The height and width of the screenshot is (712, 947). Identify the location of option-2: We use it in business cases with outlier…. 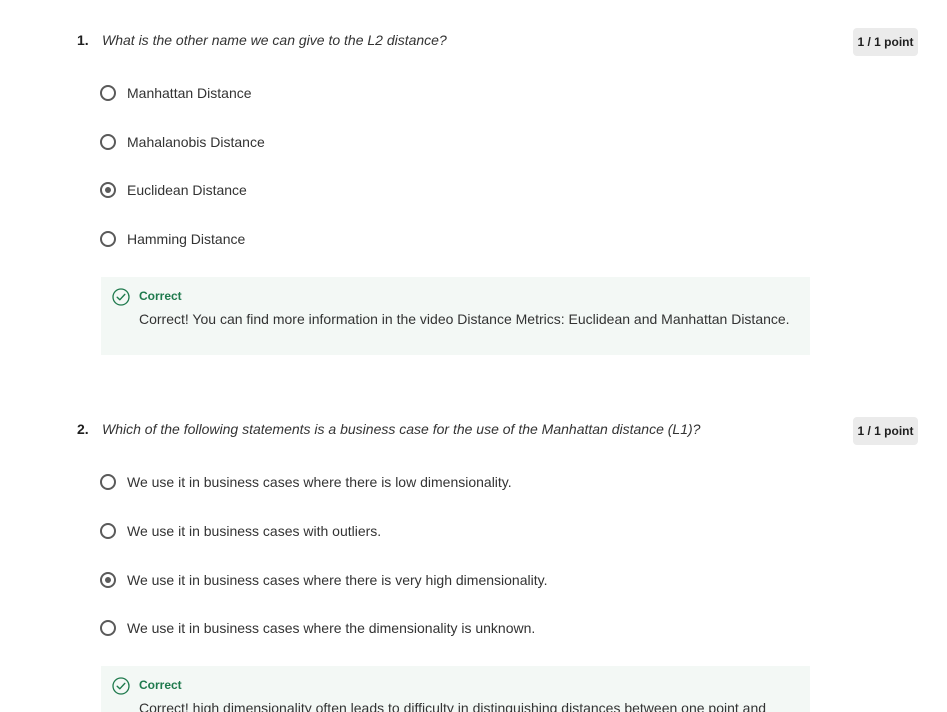
(240, 531).